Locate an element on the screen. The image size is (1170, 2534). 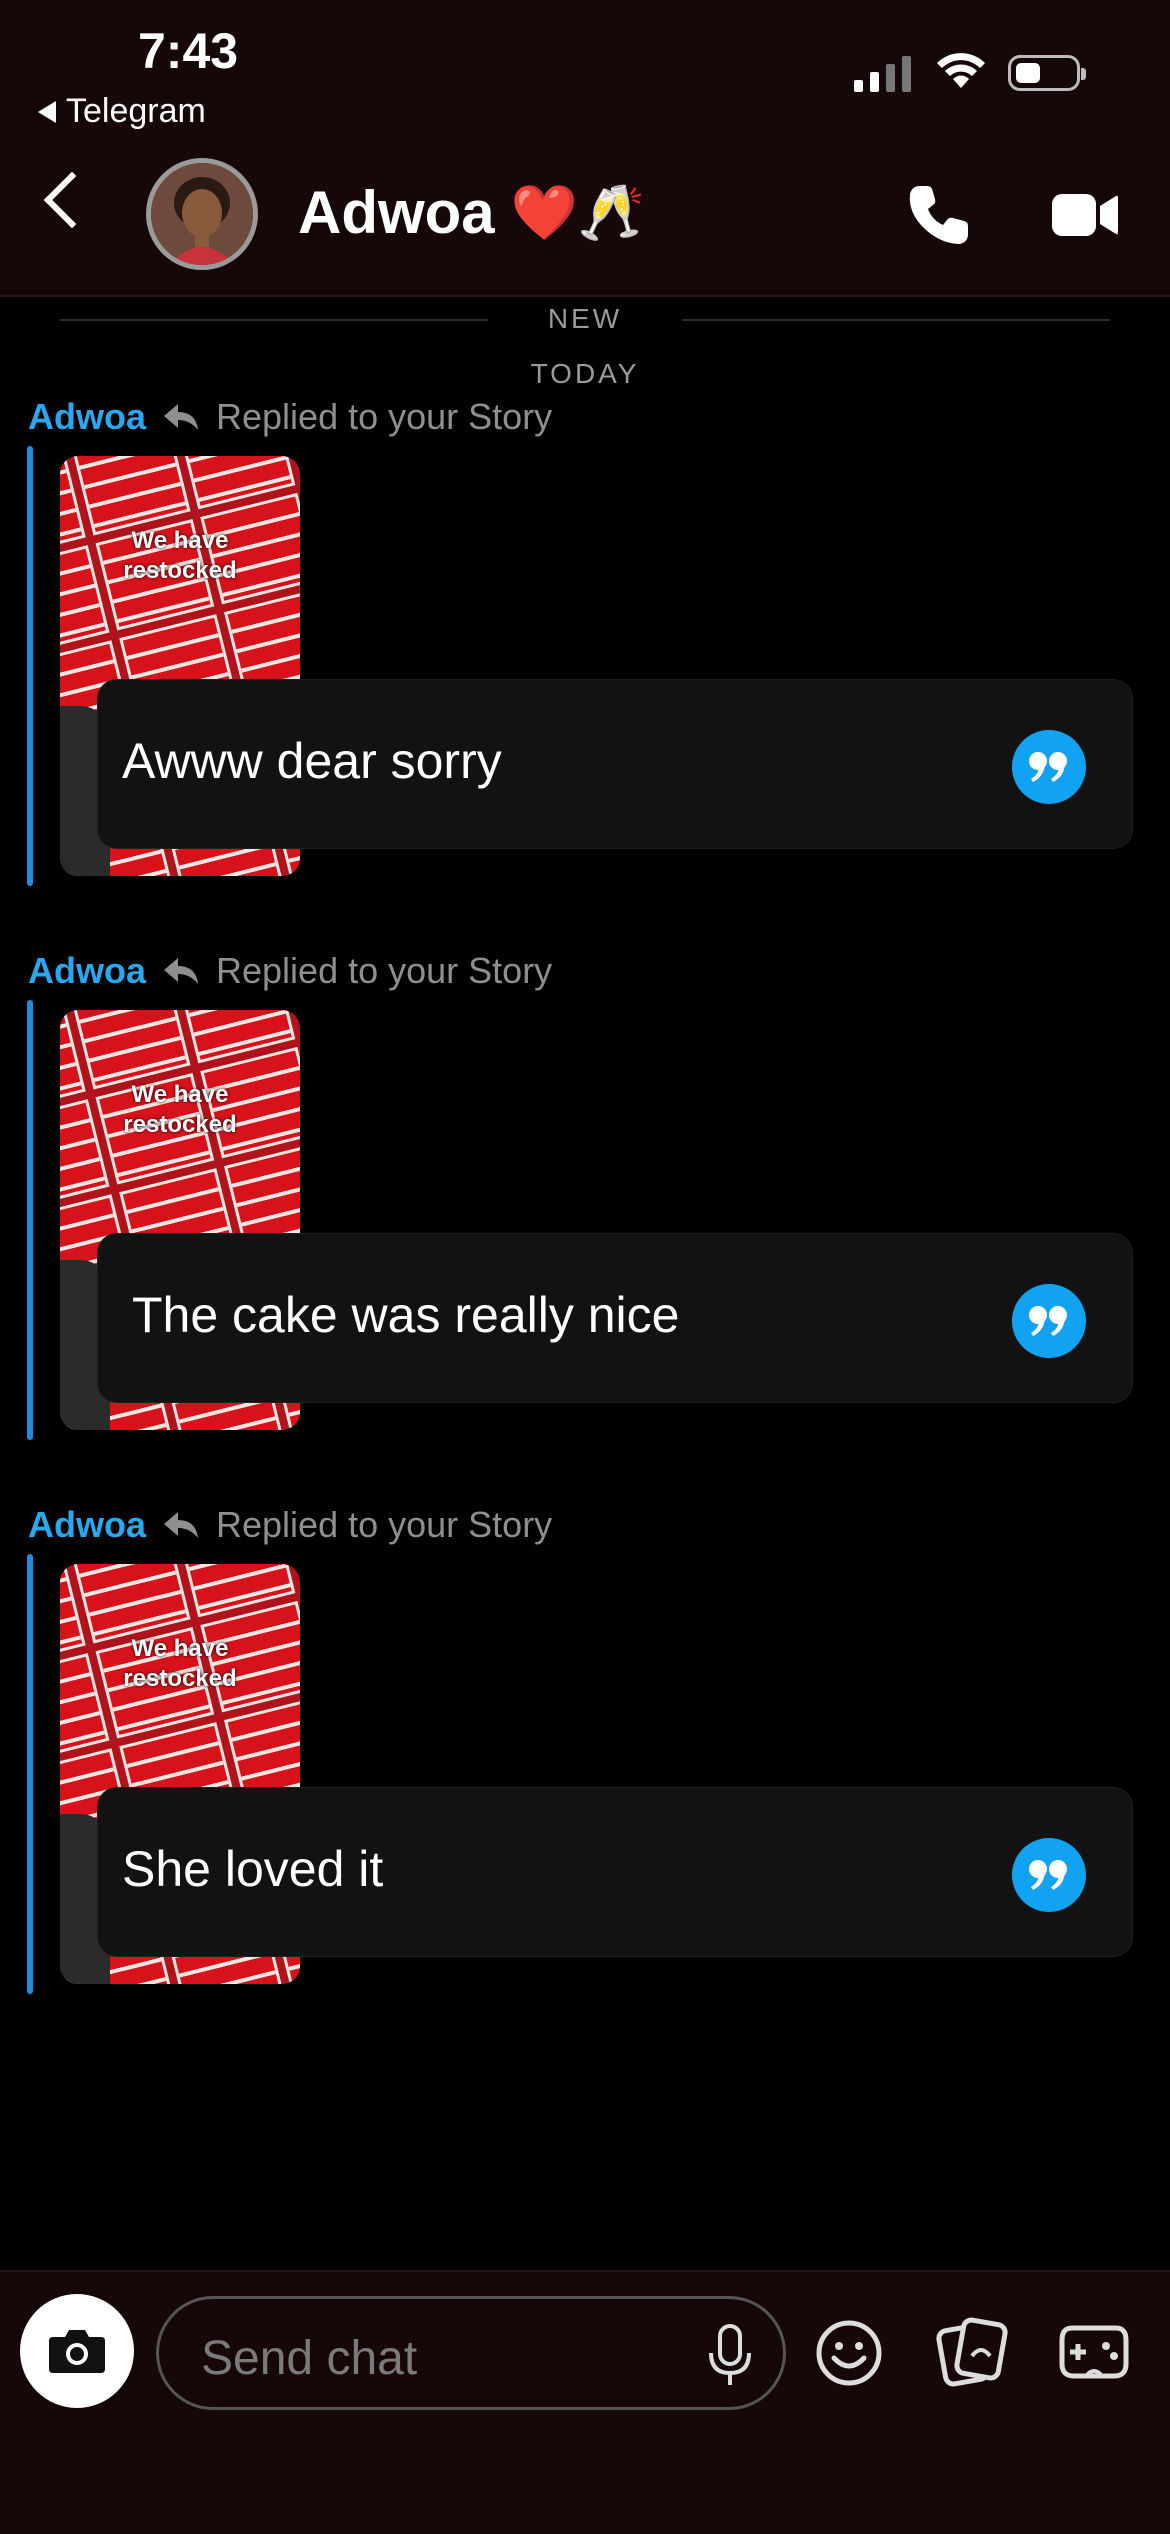
avatar is located at coordinates (202, 214).